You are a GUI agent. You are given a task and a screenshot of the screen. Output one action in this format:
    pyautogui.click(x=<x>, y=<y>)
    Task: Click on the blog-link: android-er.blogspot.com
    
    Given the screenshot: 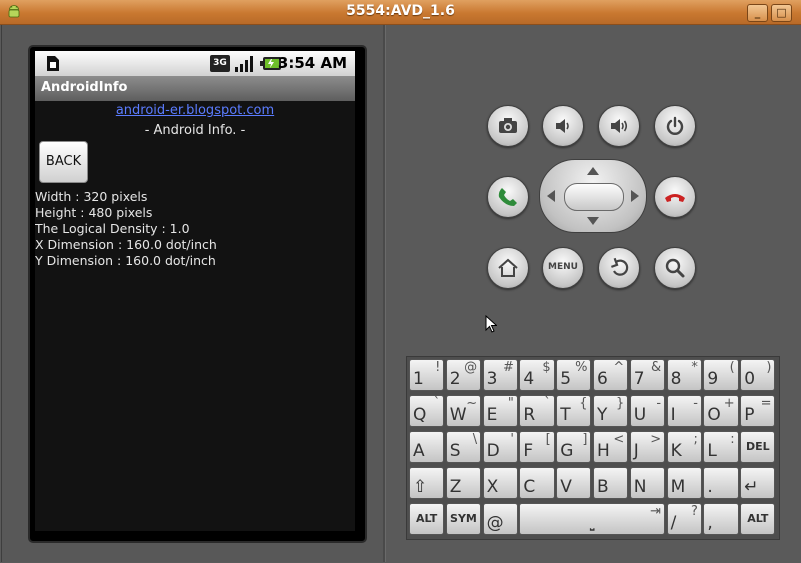 What is the action you would take?
    pyautogui.click(x=195, y=110)
    